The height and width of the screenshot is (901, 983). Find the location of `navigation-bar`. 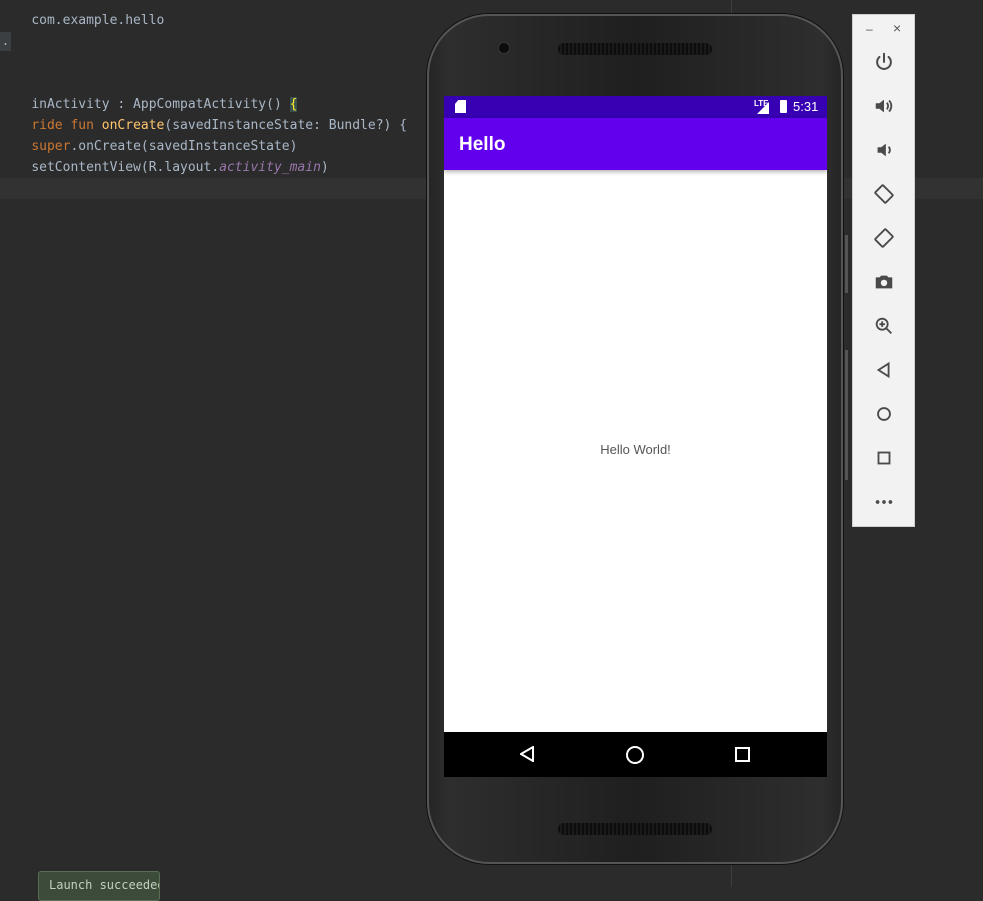

navigation-bar is located at coordinates (635, 754).